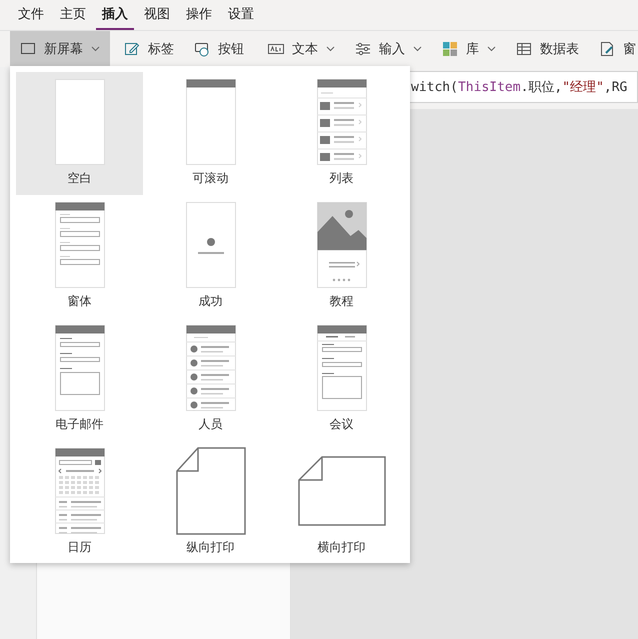 The image size is (638, 639). I want to click on template-label: 日历, so click(80, 547).